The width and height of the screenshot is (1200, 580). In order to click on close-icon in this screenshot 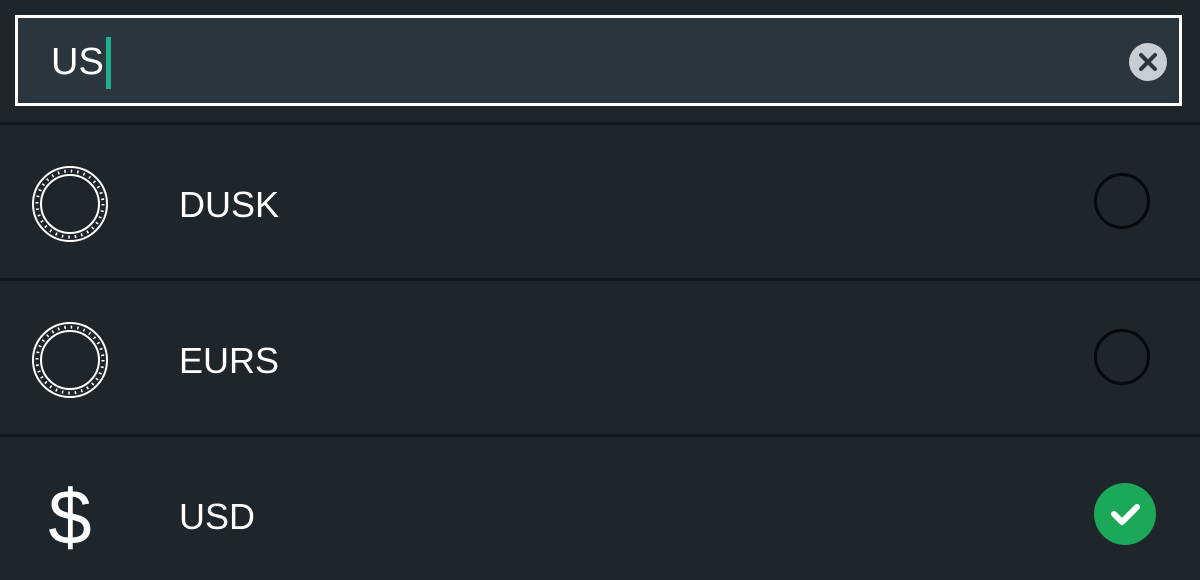, I will do `click(1148, 62)`.